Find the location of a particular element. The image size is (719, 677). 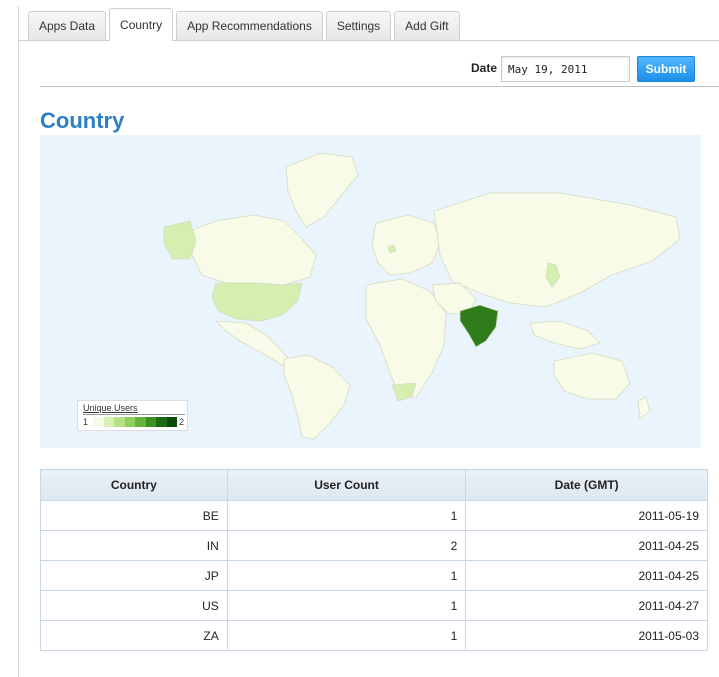

cell-user-count: 2 is located at coordinates (346, 545).